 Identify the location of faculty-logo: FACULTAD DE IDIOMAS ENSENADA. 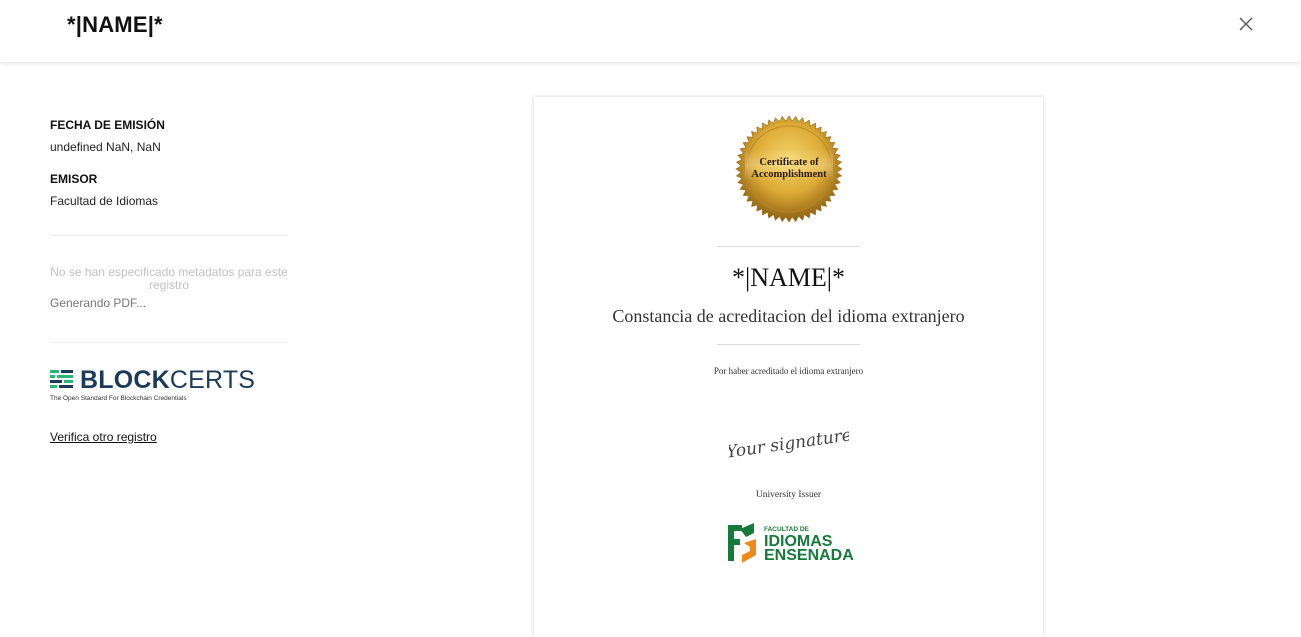
(791, 543).